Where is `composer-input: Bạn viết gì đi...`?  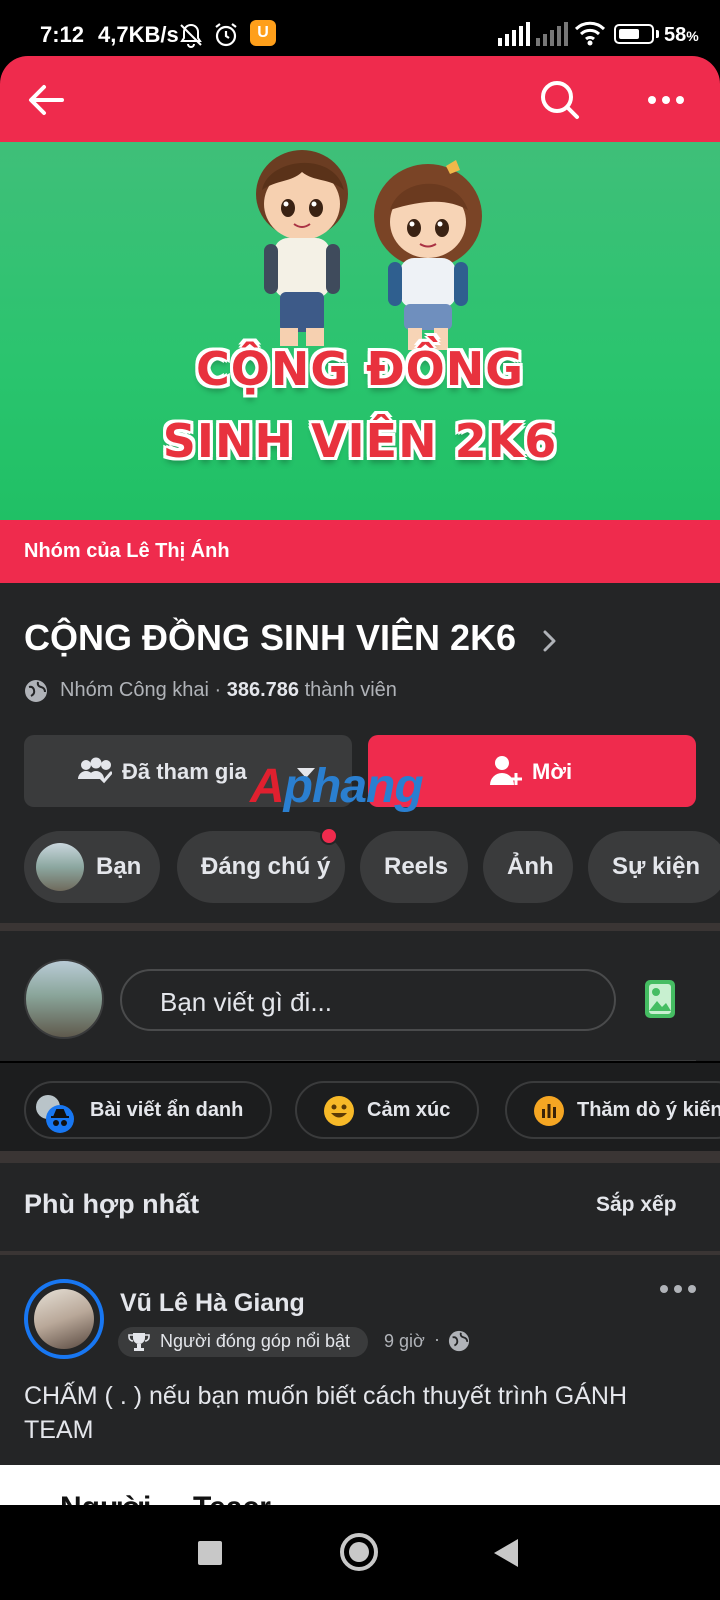
composer-input: Bạn viết gì đi... is located at coordinates (368, 1000).